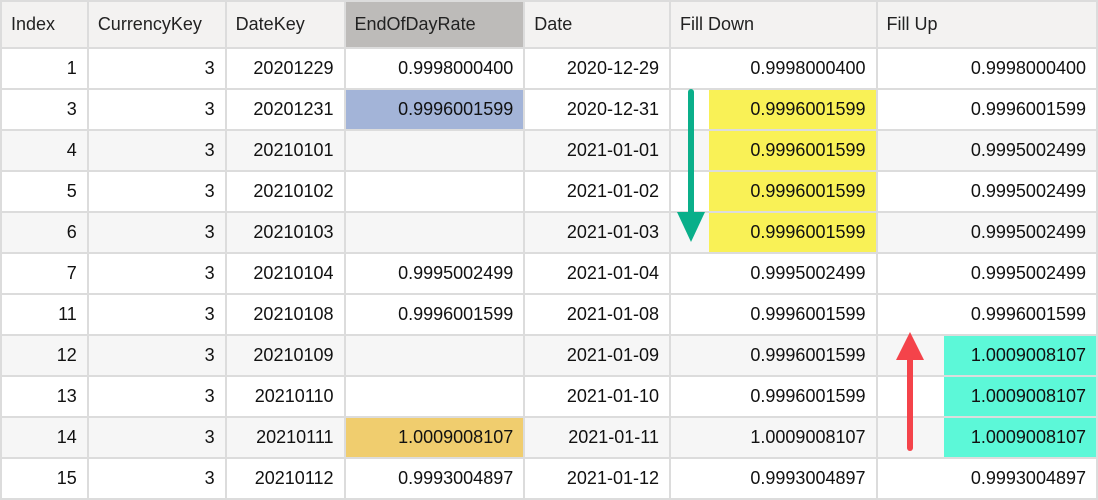 This screenshot has width=1098, height=500. Describe the element at coordinates (773, 273) in the screenshot. I see `cell-fill-down: 0.9995002499` at that location.